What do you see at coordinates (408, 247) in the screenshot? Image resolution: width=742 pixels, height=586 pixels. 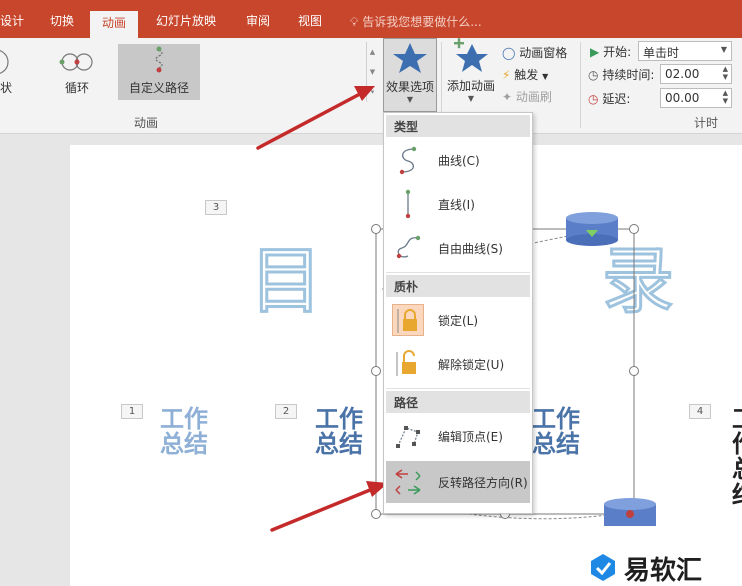 I see `freeform-icon` at bounding box center [408, 247].